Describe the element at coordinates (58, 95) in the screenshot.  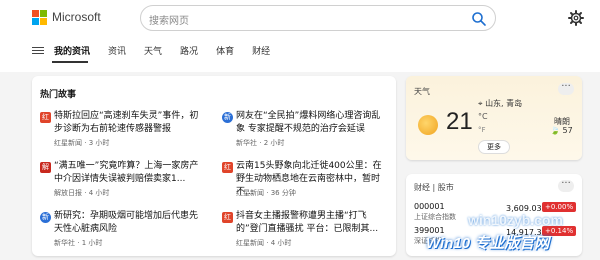
I see `hot-stories-title: 热门故事` at that location.